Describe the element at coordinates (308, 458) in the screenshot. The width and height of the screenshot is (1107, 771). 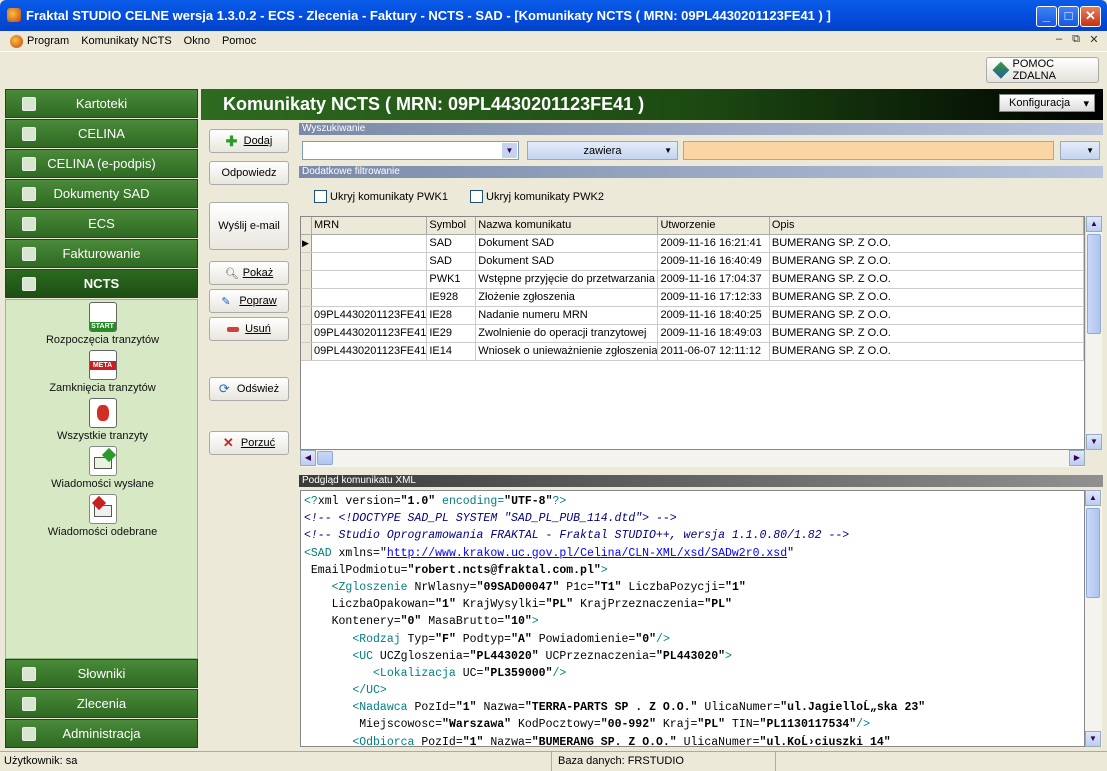
I see `scroll-left-icon: ◀` at that location.